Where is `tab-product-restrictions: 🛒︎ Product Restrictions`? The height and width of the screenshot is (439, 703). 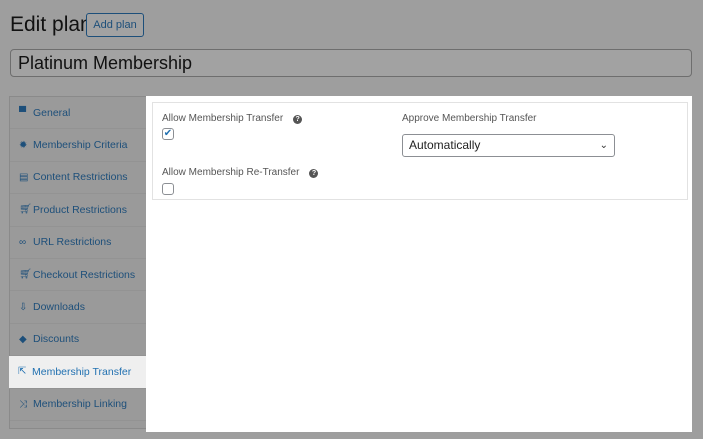
tab-product-restrictions: 🛒︎ Product Restrictions is located at coordinates (78, 210).